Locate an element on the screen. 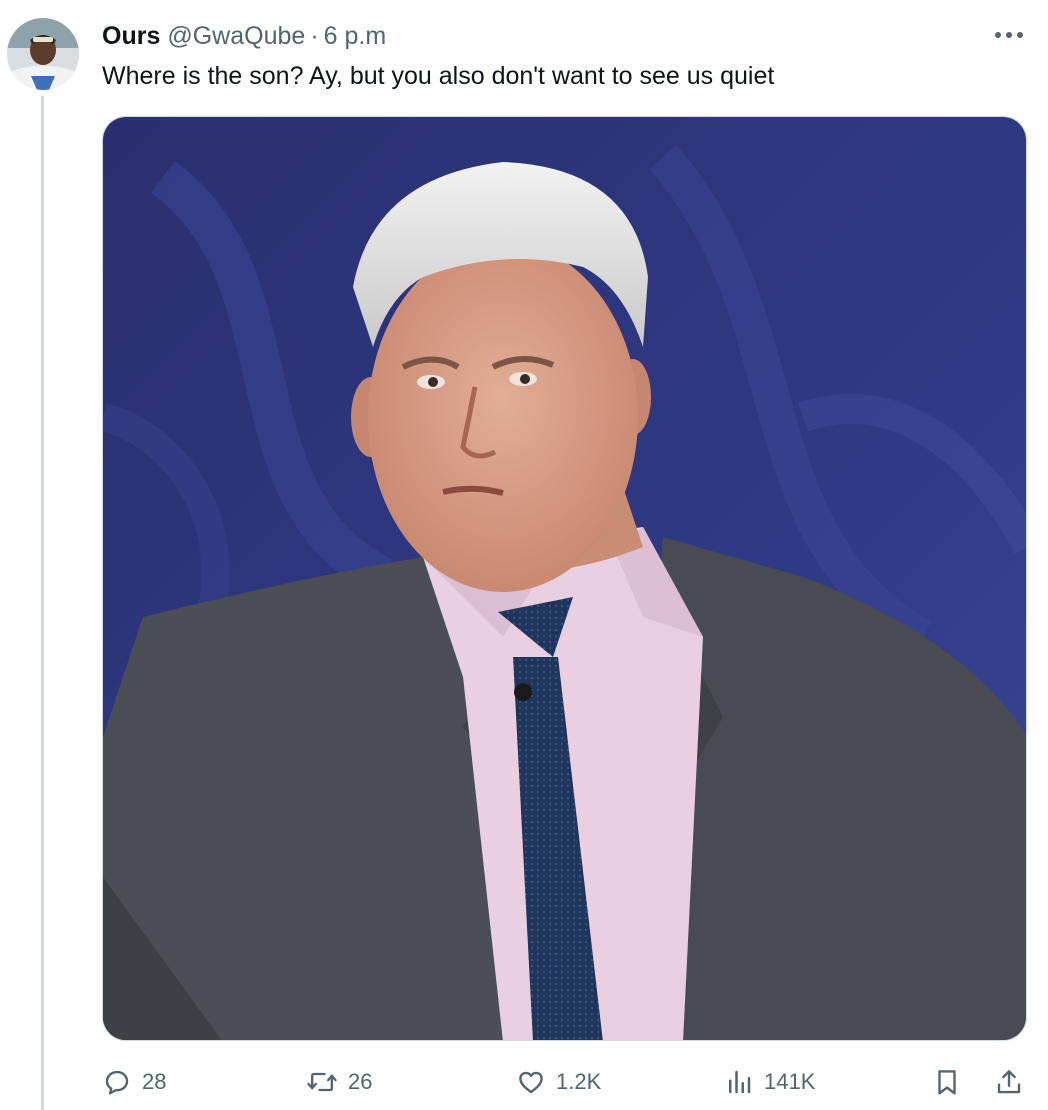 This screenshot has width=1048, height=1110. like-count: 1.2K is located at coordinates (579, 1081).